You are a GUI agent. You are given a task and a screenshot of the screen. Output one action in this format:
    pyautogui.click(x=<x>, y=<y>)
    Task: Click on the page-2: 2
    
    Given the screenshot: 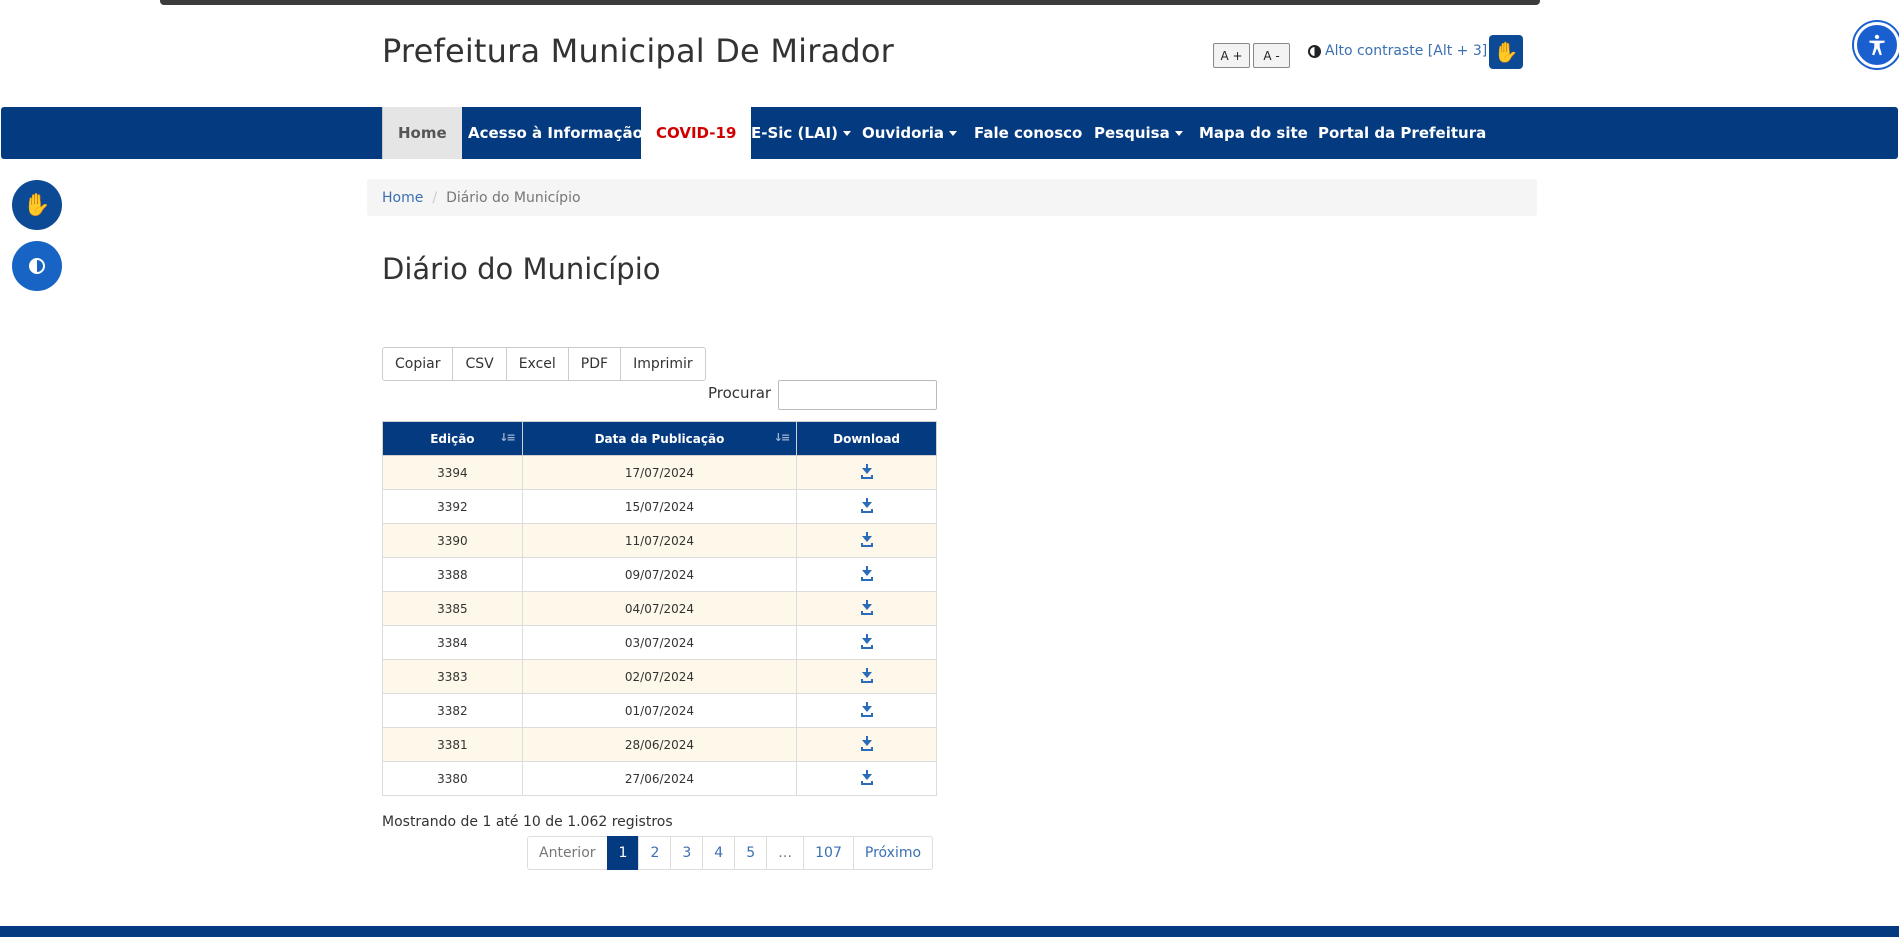 What is the action you would take?
    pyautogui.click(x=655, y=853)
    